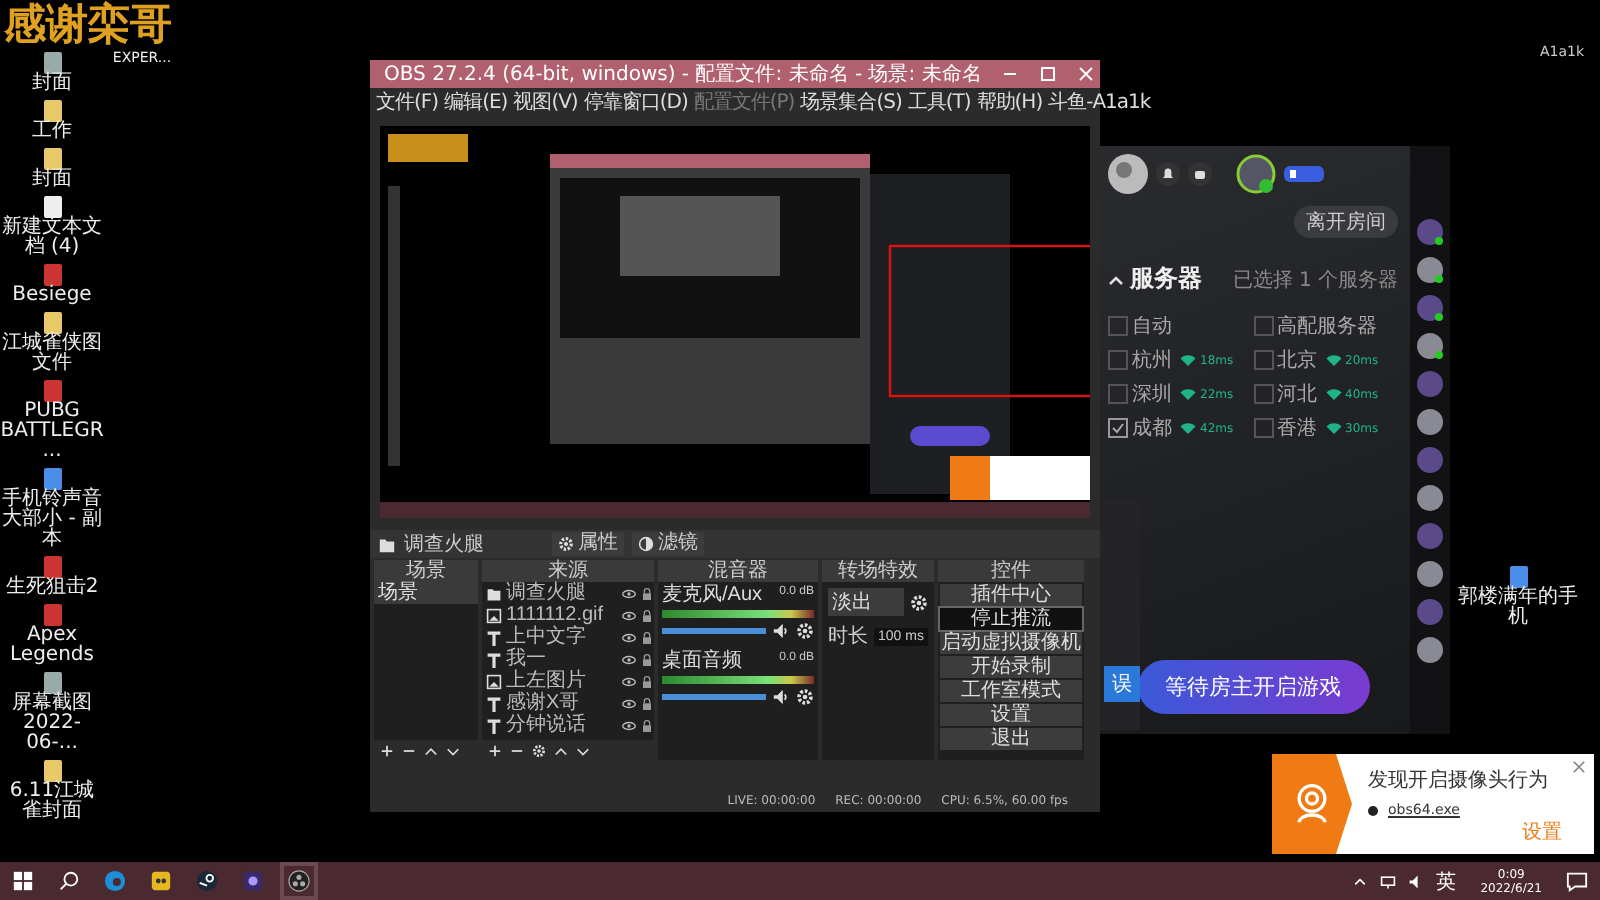  What do you see at coordinates (69, 881) in the screenshot?
I see `search-icon` at bounding box center [69, 881].